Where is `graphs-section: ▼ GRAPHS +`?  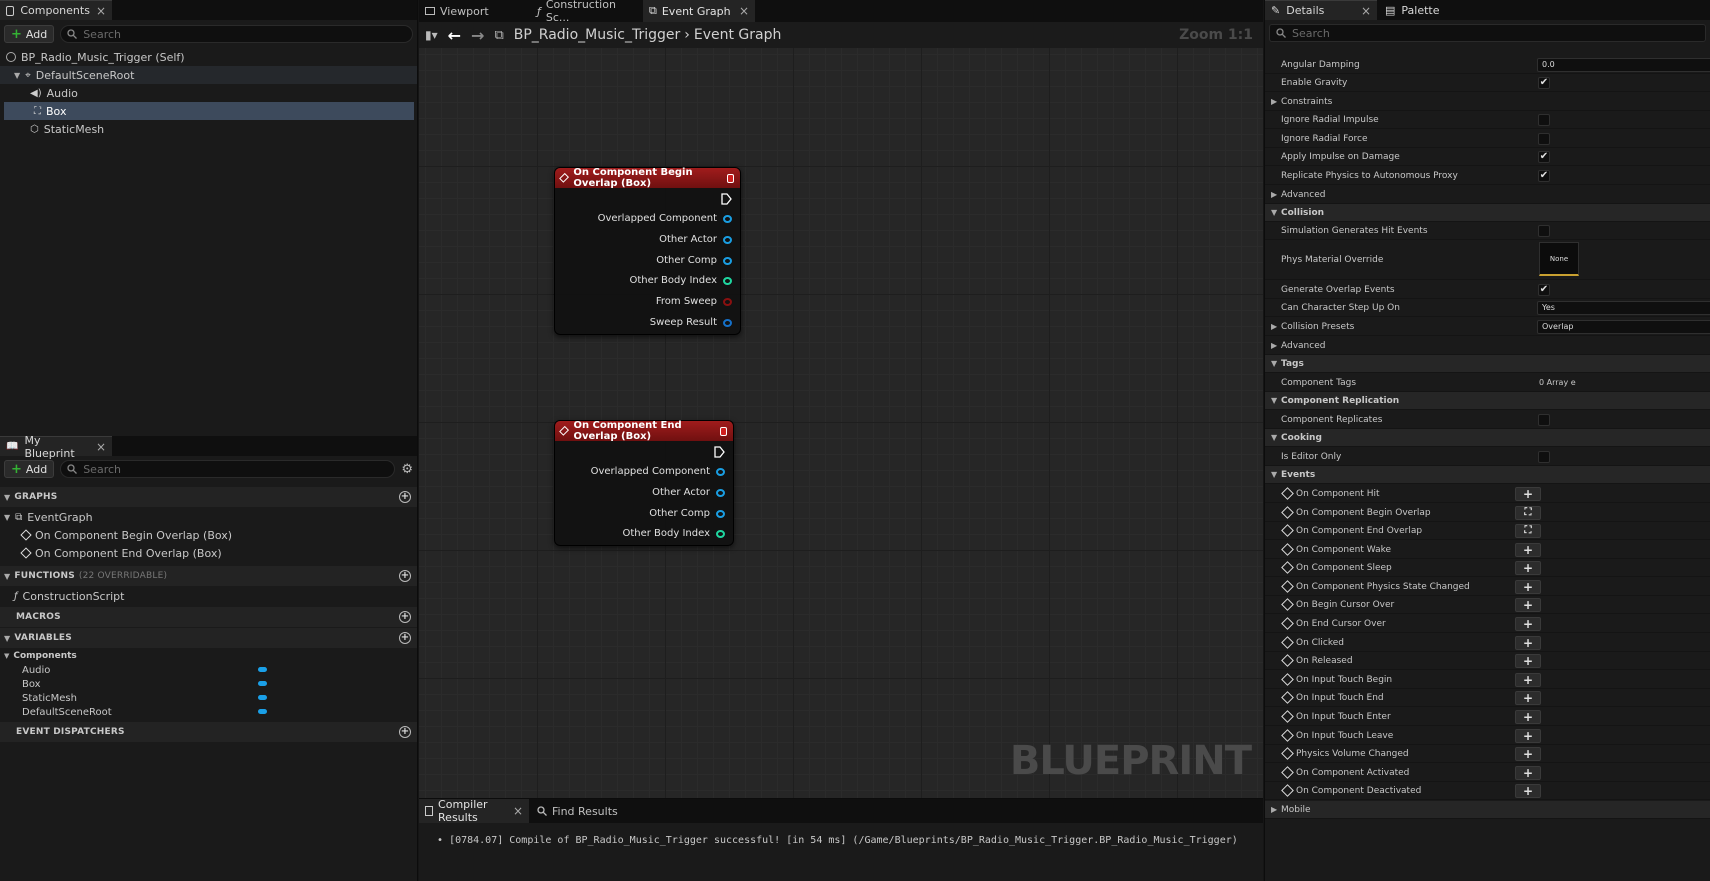 graphs-section: ▼ GRAPHS + is located at coordinates (208, 497).